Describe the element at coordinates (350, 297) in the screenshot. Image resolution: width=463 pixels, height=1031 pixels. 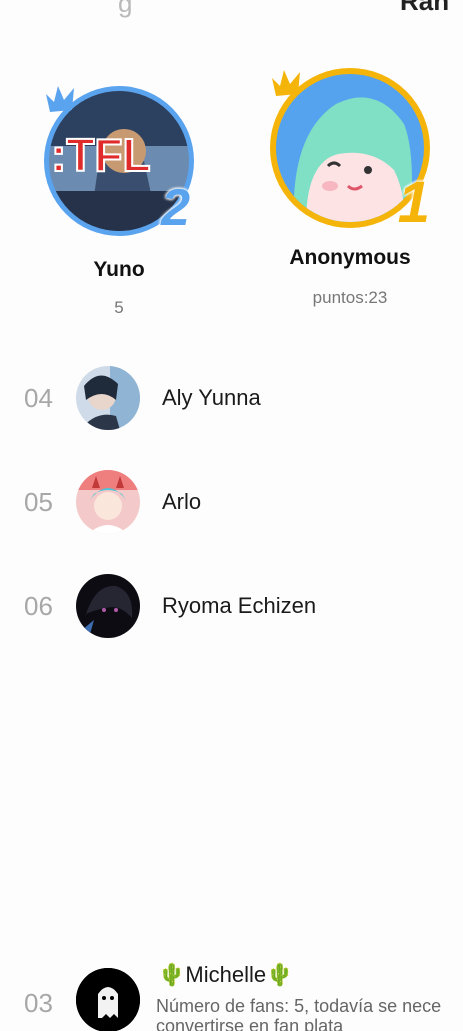
I see `podium-score-first: puntos:23` at that location.